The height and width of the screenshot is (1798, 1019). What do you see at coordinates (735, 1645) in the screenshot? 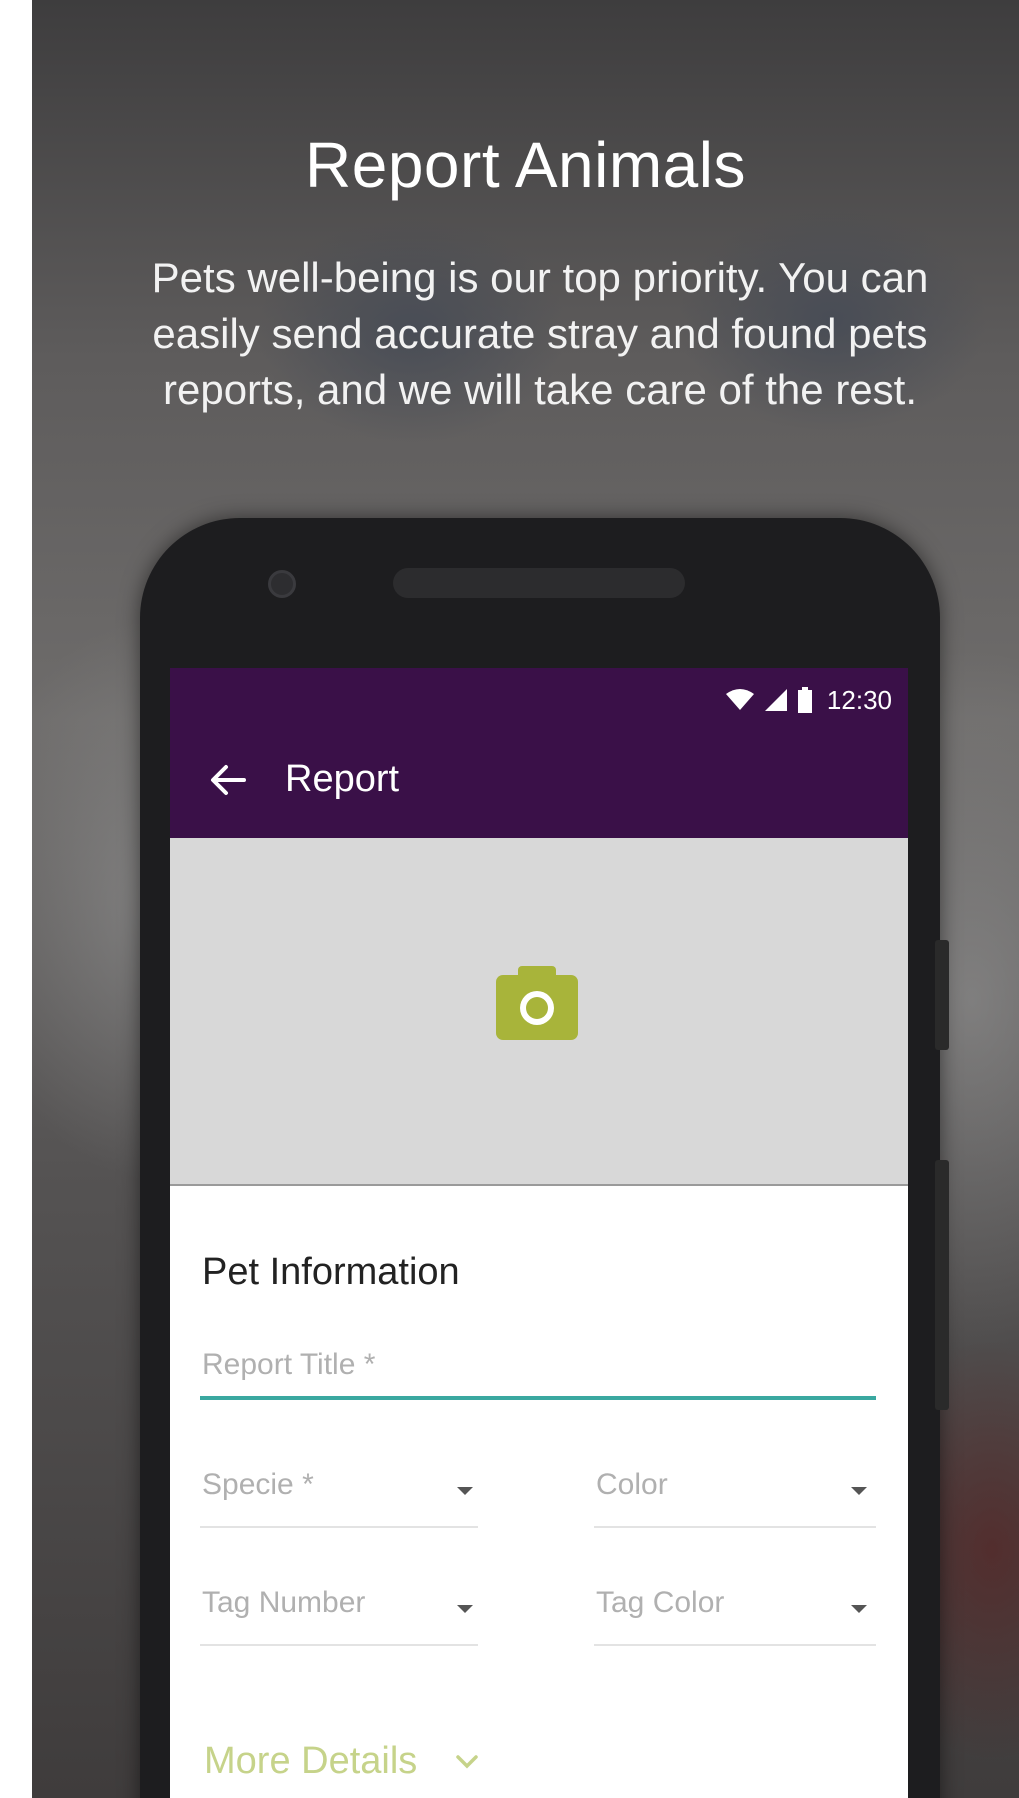
I see `tag-color-underline` at bounding box center [735, 1645].